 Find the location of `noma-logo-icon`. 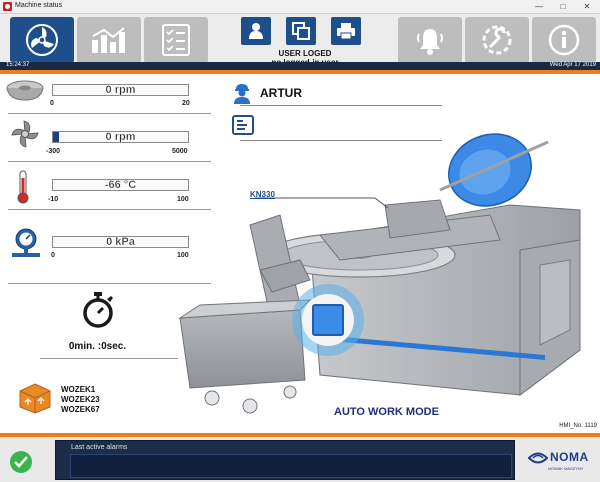

noma-logo-icon is located at coordinates (538, 458).